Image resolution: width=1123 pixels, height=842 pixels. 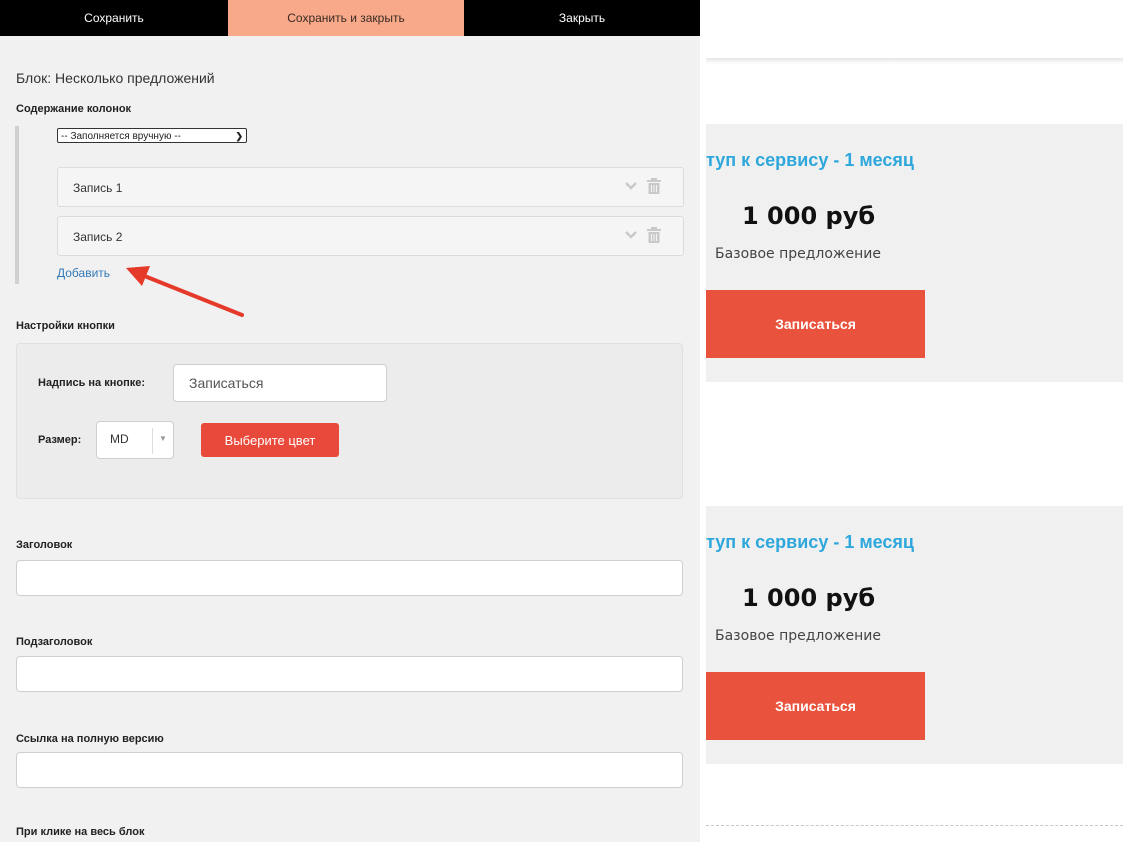 What do you see at coordinates (582, 18) in the screenshot?
I see `close-button: Закрыть` at bounding box center [582, 18].